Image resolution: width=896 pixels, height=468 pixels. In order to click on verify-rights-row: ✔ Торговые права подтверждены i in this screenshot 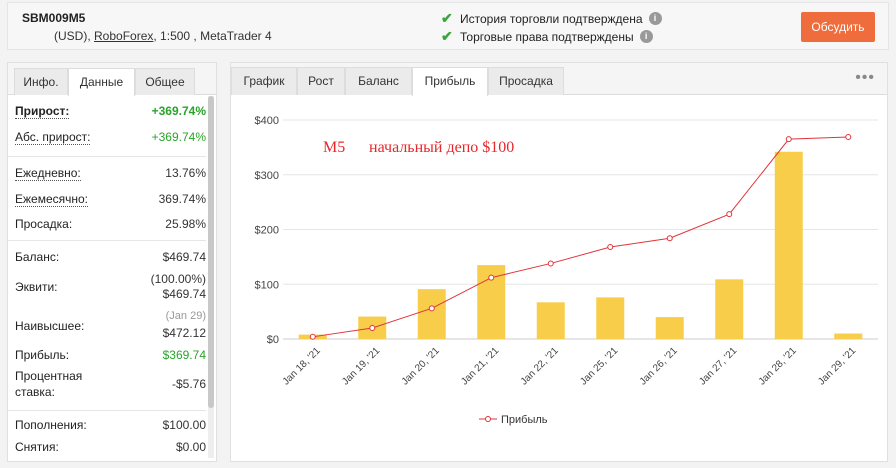, I will do `click(547, 36)`.